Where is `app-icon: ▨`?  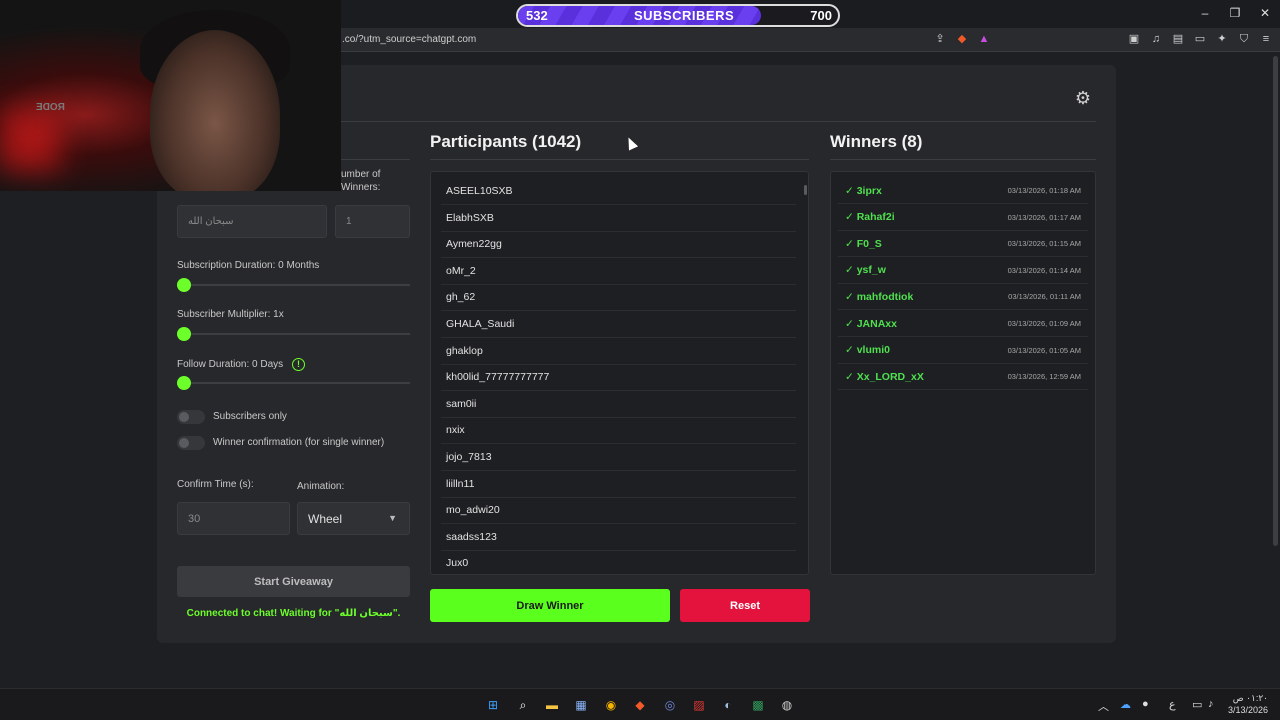 app-icon: ▨ is located at coordinates (699, 705).